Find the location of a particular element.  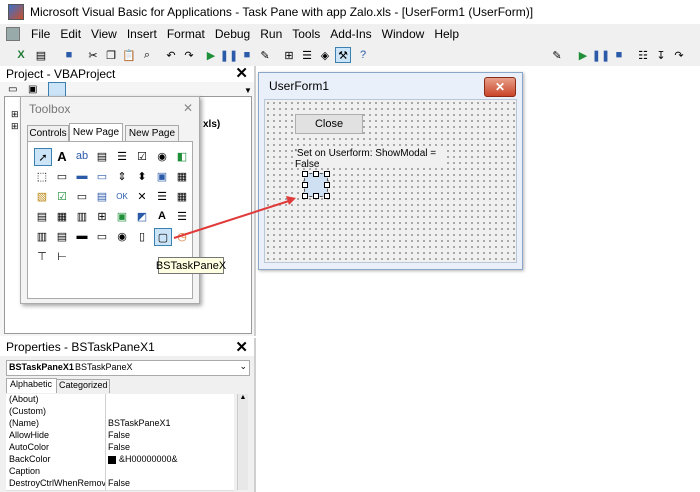

annotation-arrow is located at coordinates (234, 217).